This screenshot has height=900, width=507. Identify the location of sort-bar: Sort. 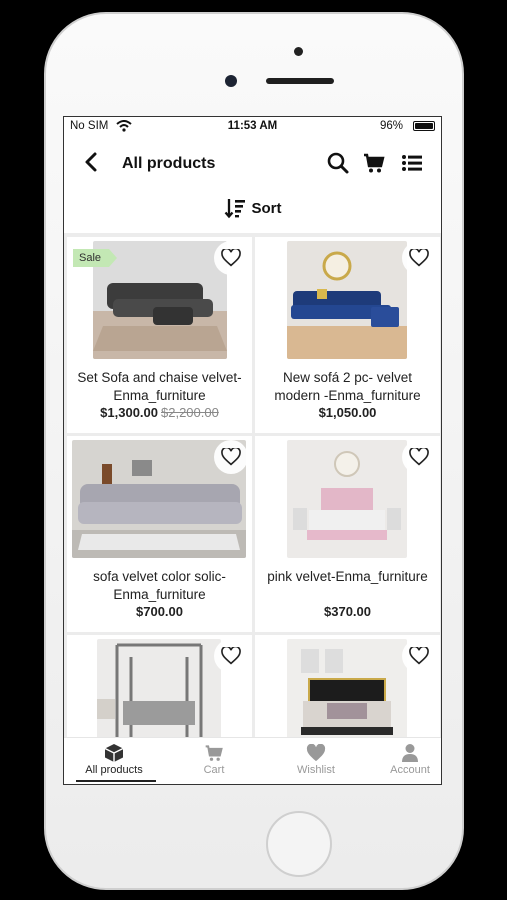
(252, 212).